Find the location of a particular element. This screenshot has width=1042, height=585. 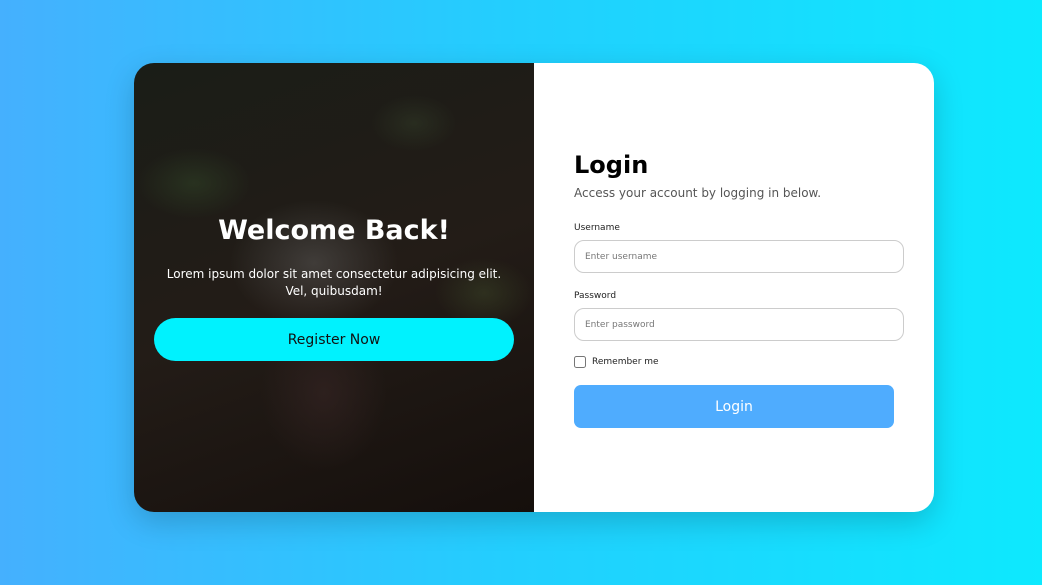

username-input is located at coordinates (739, 256).